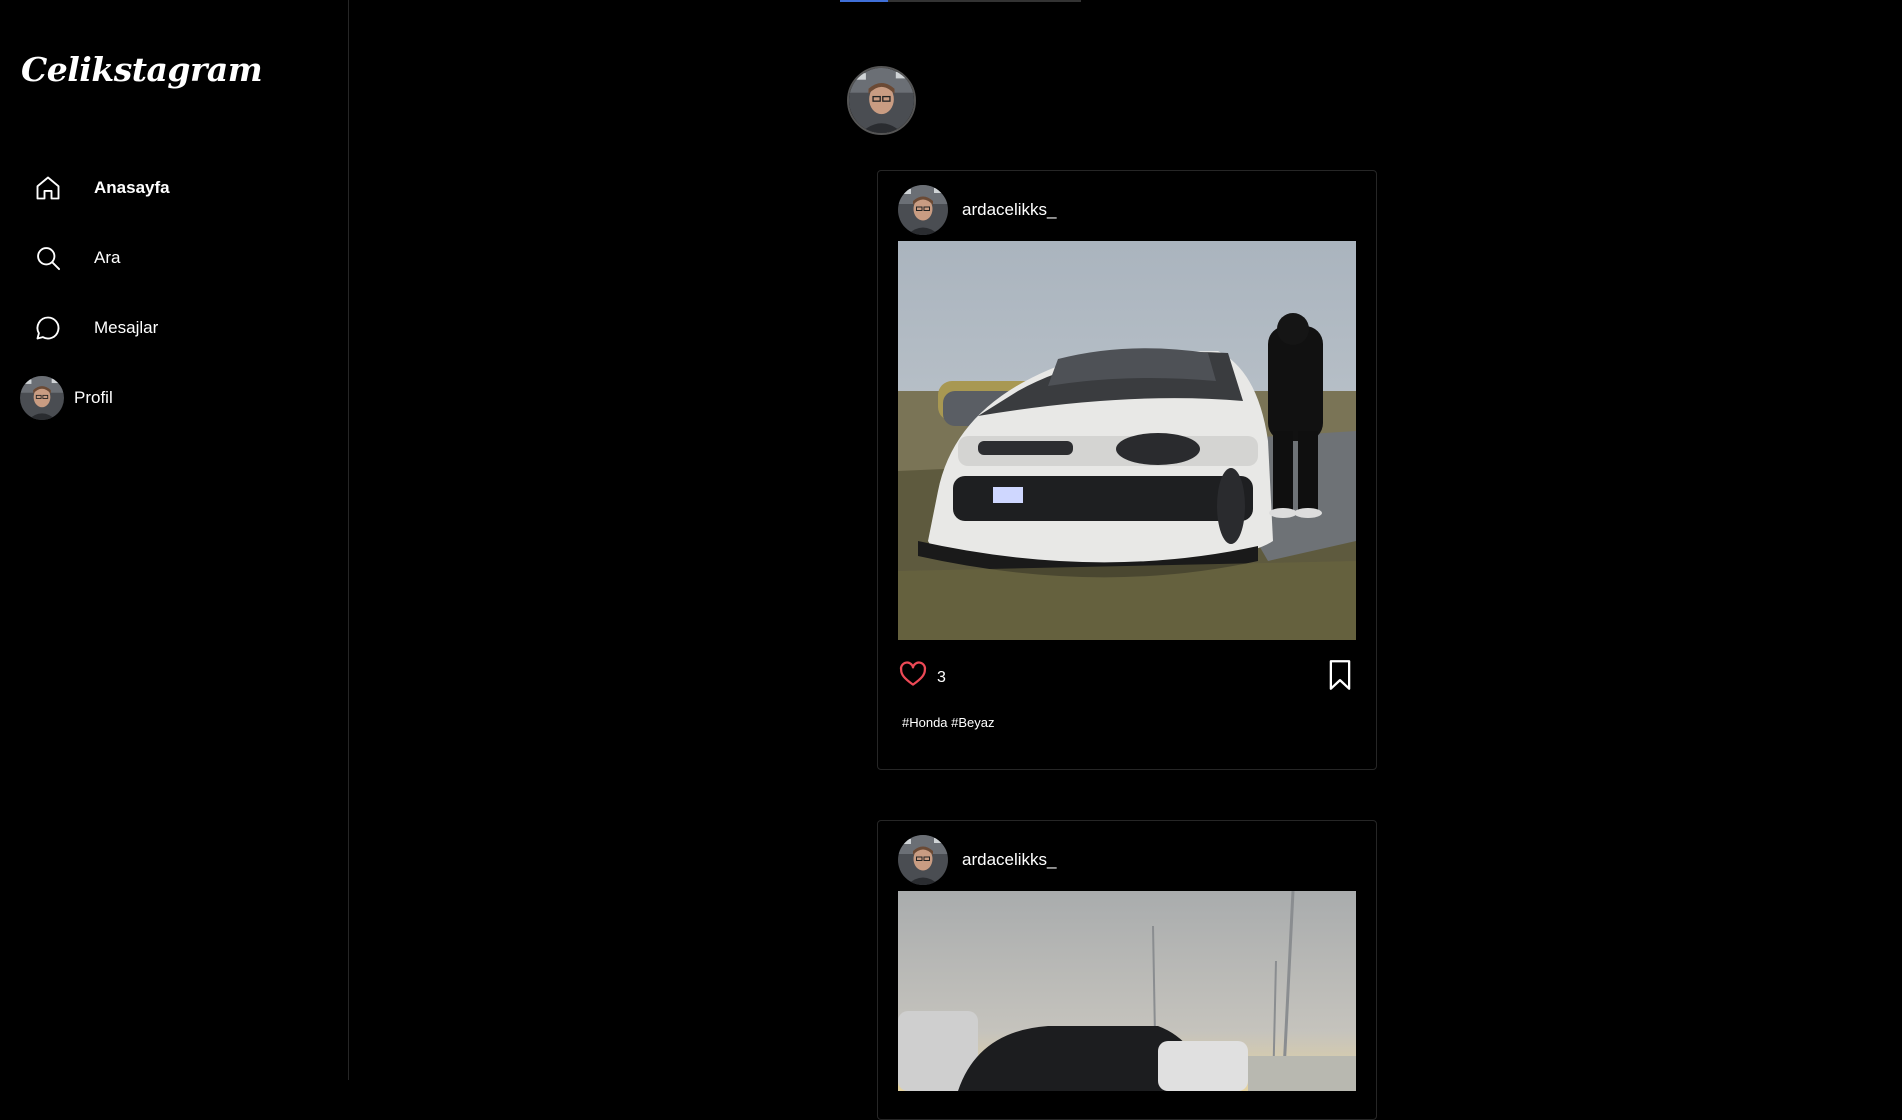  Describe the element at coordinates (132, 187) in the screenshot. I see `sidebar-item-label: Anasayfa` at that location.